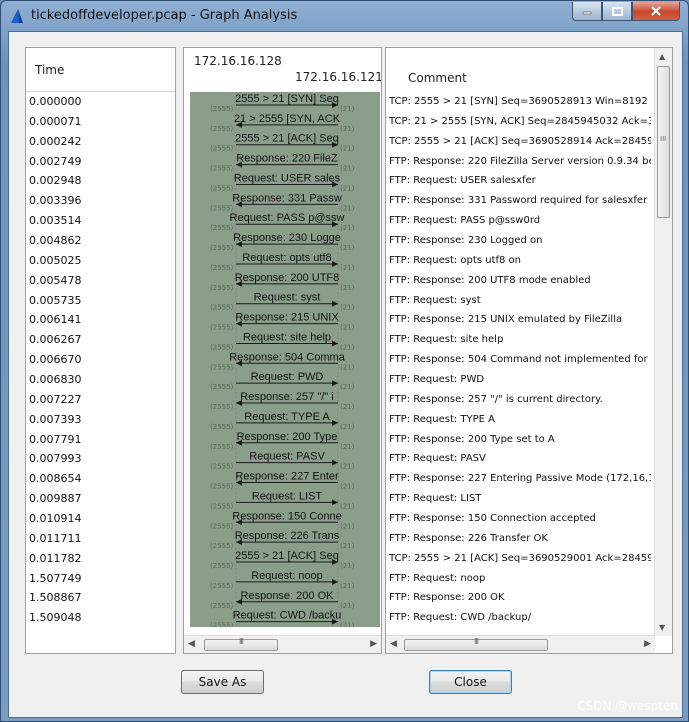 Image resolution: width=689 pixels, height=722 pixels. Describe the element at coordinates (100, 598) in the screenshot. I see `time-row: 1.508867` at that location.